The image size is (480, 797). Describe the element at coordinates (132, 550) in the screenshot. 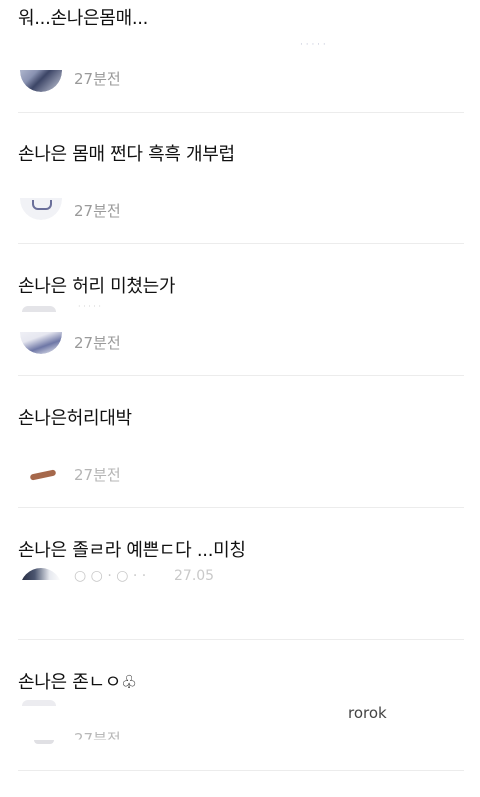

I see `comment-text: 손나은 졸ㄹ라 예쁜ㄷ다 ...미칭` at that location.